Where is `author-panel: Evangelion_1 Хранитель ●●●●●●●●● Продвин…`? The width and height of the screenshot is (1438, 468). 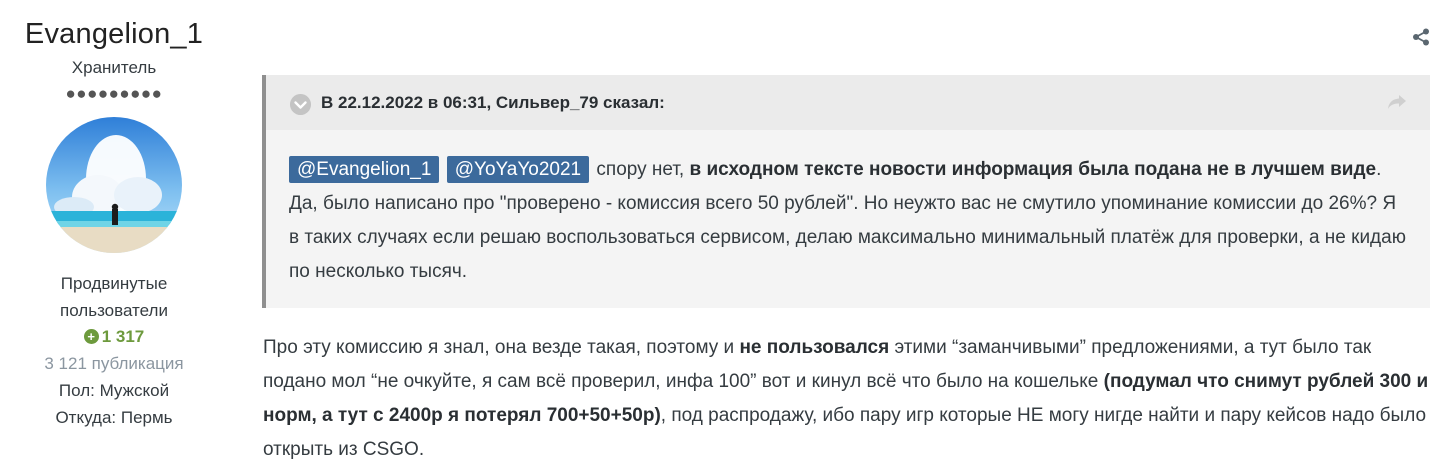 author-panel: Evangelion_1 Хранитель ●●●●●●●●● Продвин… is located at coordinates (114, 215).